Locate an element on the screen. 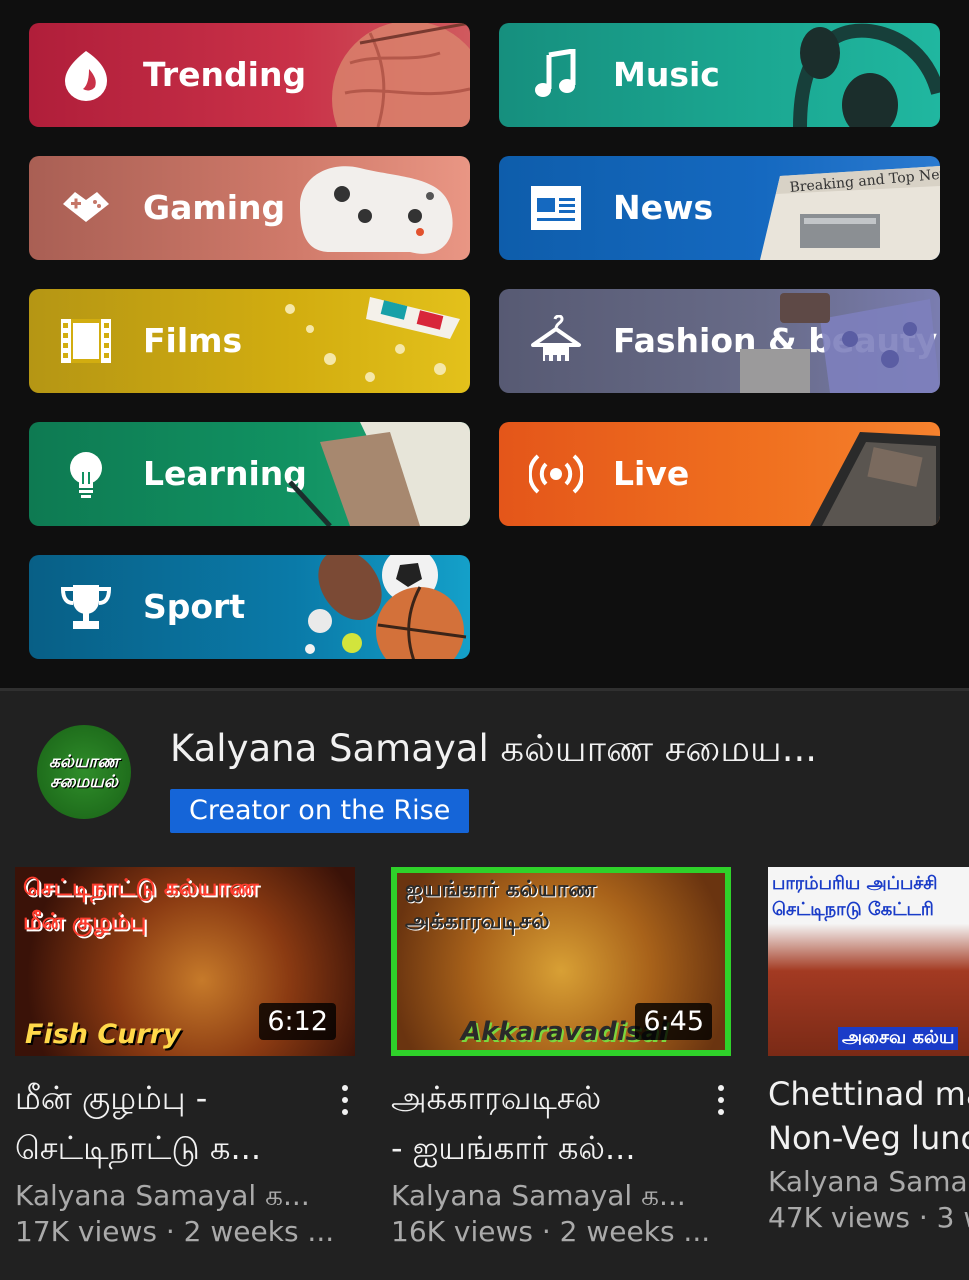  hanger-icon is located at coordinates (556, 338).